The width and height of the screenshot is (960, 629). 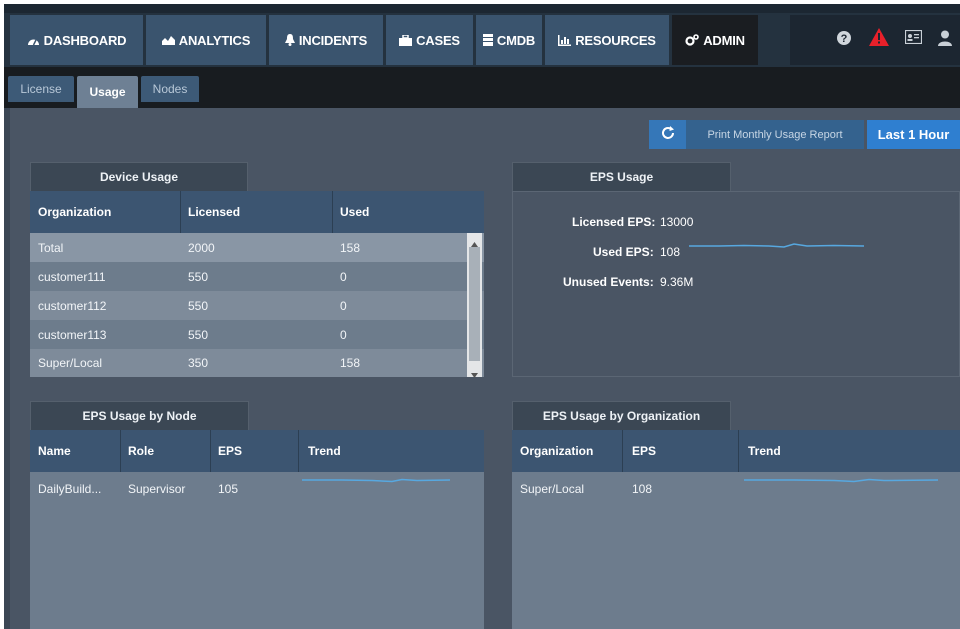 What do you see at coordinates (257, 305) in the screenshot?
I see `table-row: customer112 550 0` at bounding box center [257, 305].